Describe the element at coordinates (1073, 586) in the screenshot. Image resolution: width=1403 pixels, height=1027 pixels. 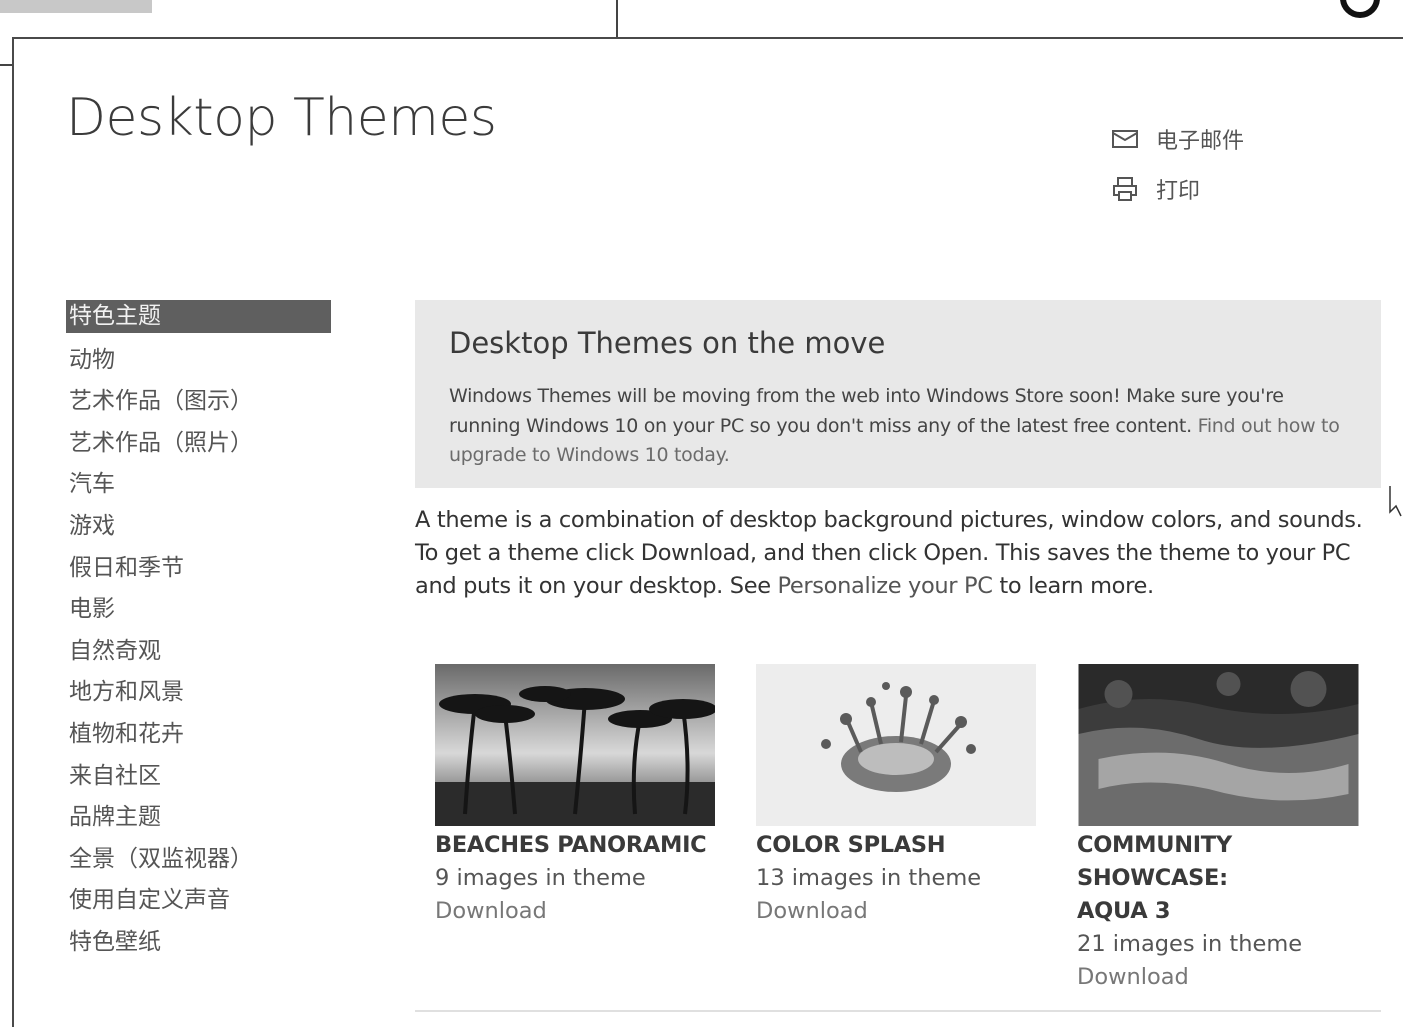
I see `intro-text-after: to learn more.` at that location.